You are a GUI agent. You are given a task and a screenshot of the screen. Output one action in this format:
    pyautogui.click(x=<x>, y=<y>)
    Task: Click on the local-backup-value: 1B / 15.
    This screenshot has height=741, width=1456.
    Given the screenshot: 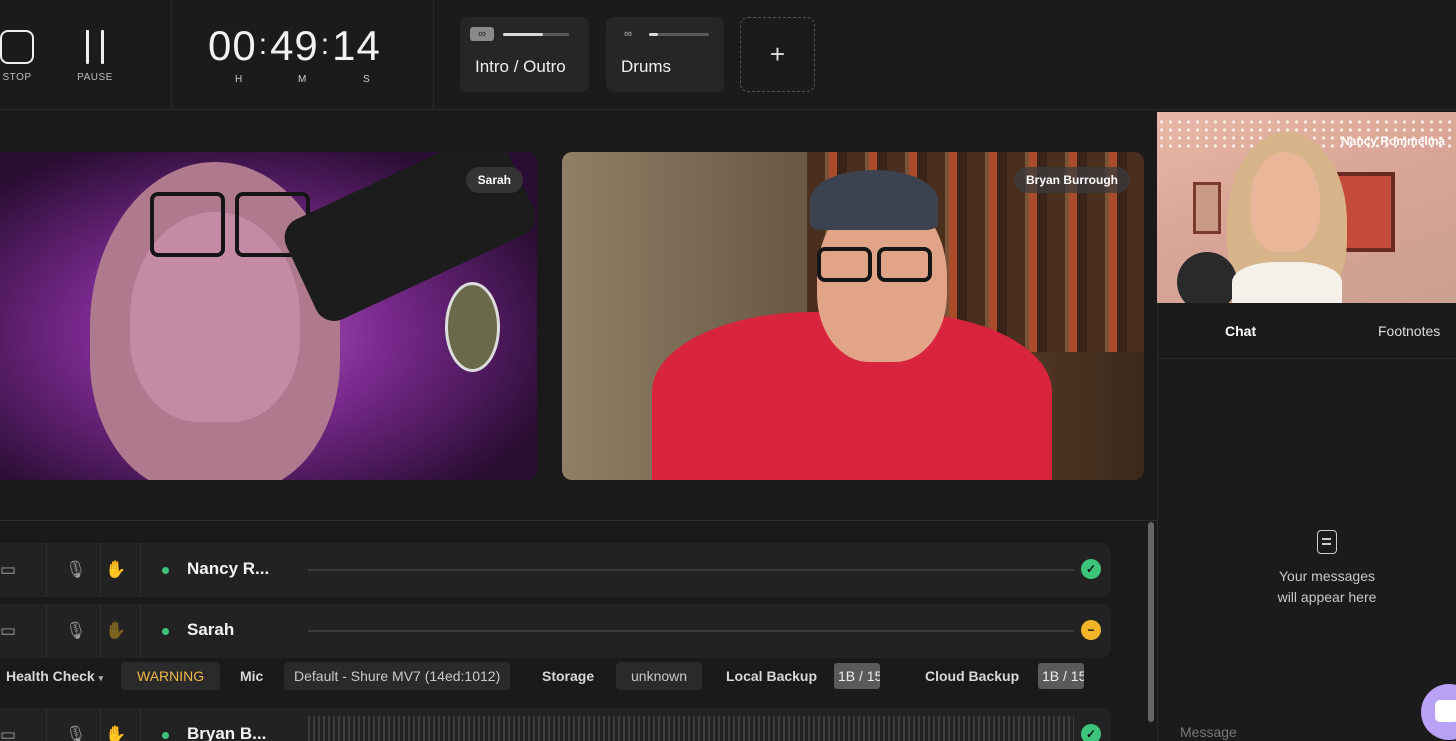 What is the action you would take?
    pyautogui.click(x=857, y=676)
    